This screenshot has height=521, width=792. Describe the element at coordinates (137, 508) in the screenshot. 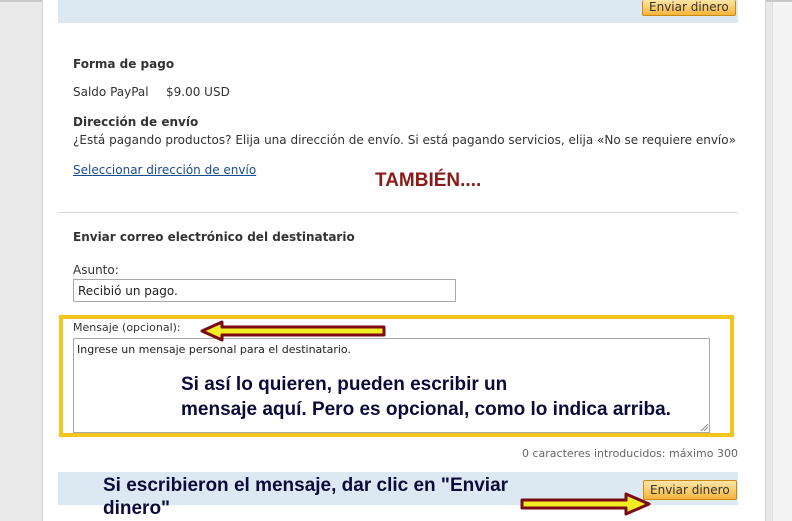

I see `annotation-send-line2: dinero"` at that location.